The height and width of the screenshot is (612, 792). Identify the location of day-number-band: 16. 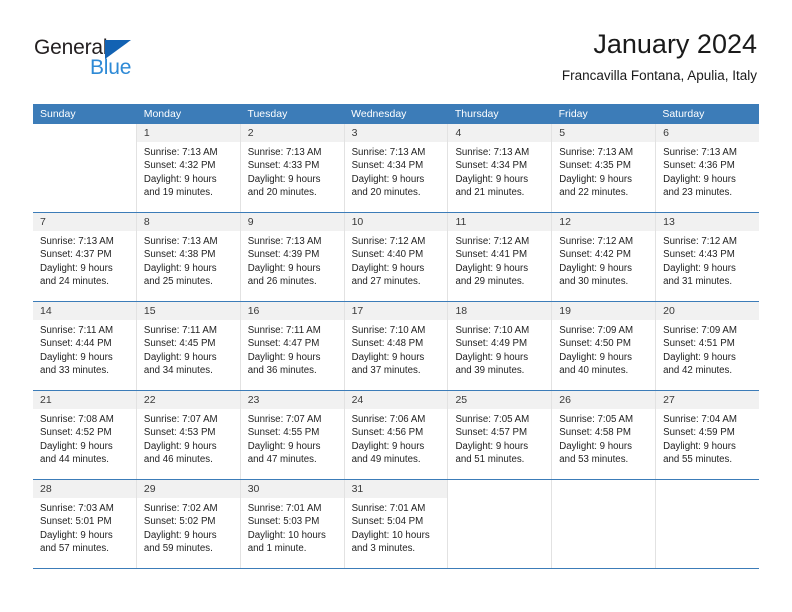
(292, 311).